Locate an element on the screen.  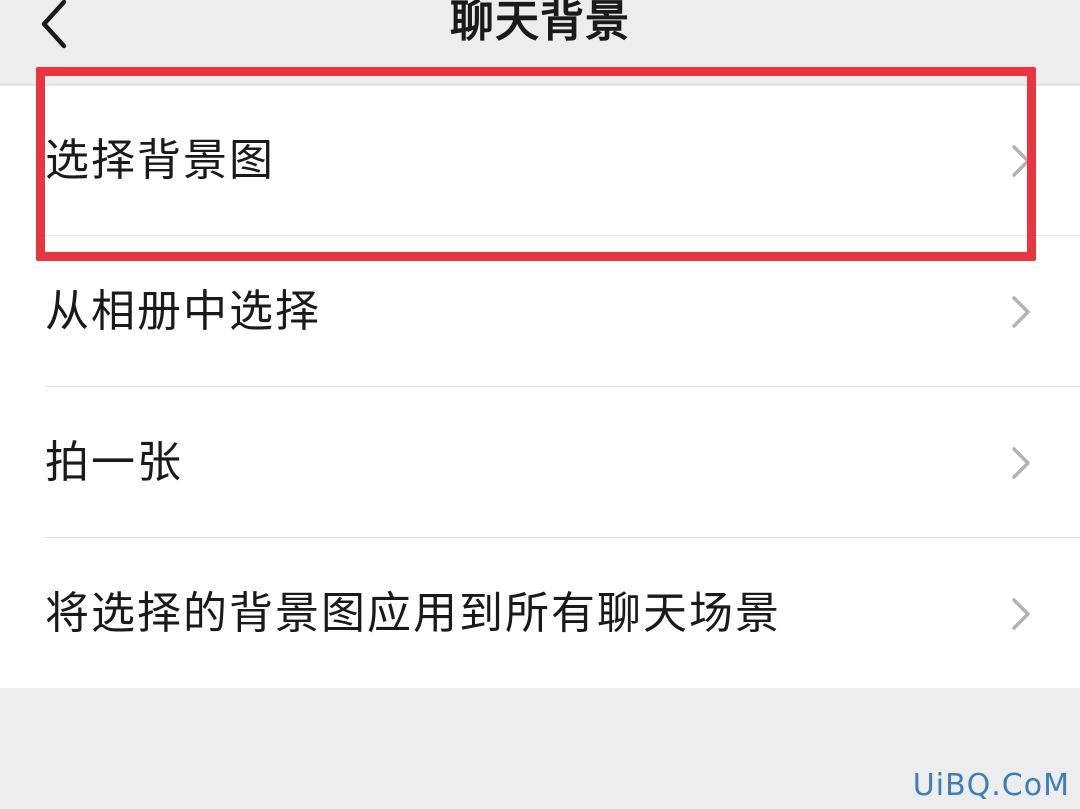
menu-item-label: 从相册中选择 is located at coordinates (183, 311).